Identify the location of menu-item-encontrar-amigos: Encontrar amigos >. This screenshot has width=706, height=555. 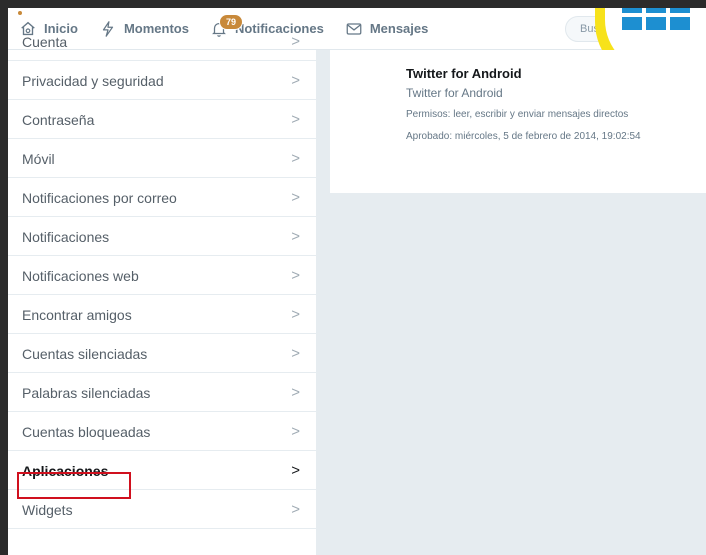
(162, 314).